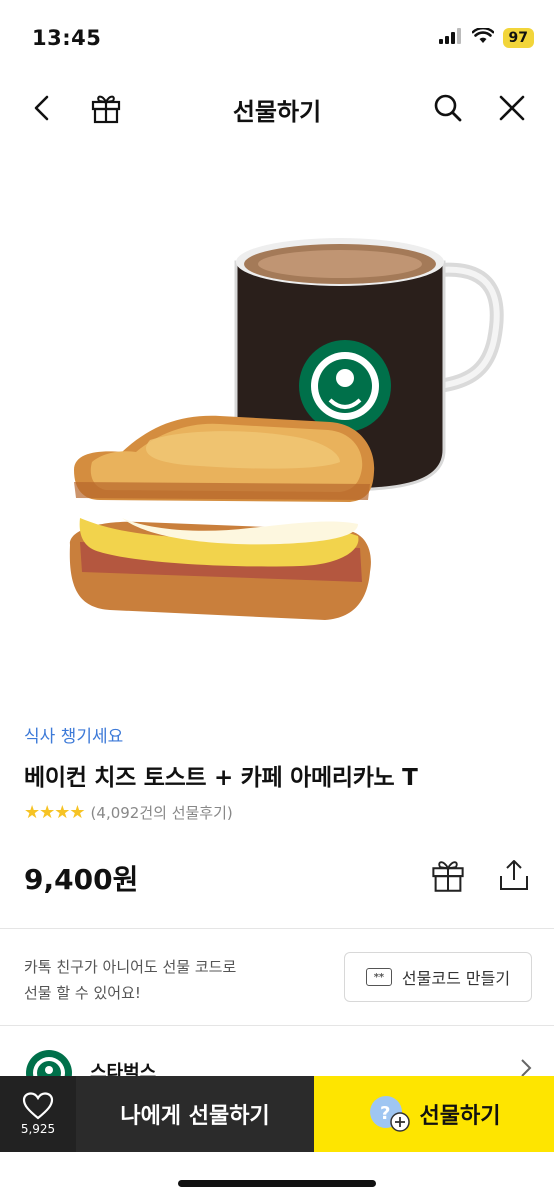 This screenshot has height=1200, width=554. What do you see at coordinates (82, 993) in the screenshot?
I see `gift-code-line-2: 선물 할 수 있어요!` at bounding box center [82, 993].